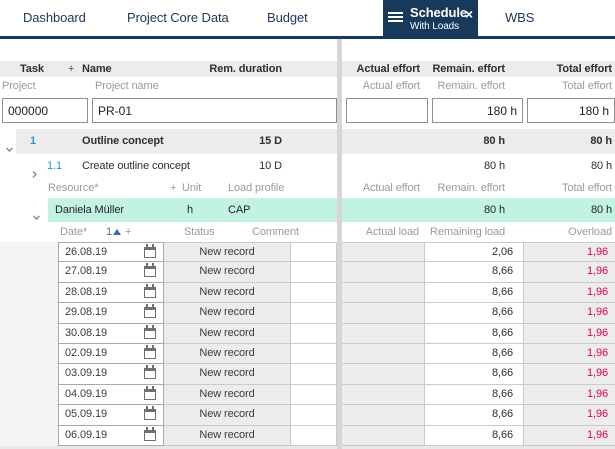 The height and width of the screenshot is (449, 615). I want to click on load-row: 06.09.19 New record 8,66 1,96, so click(307, 435).